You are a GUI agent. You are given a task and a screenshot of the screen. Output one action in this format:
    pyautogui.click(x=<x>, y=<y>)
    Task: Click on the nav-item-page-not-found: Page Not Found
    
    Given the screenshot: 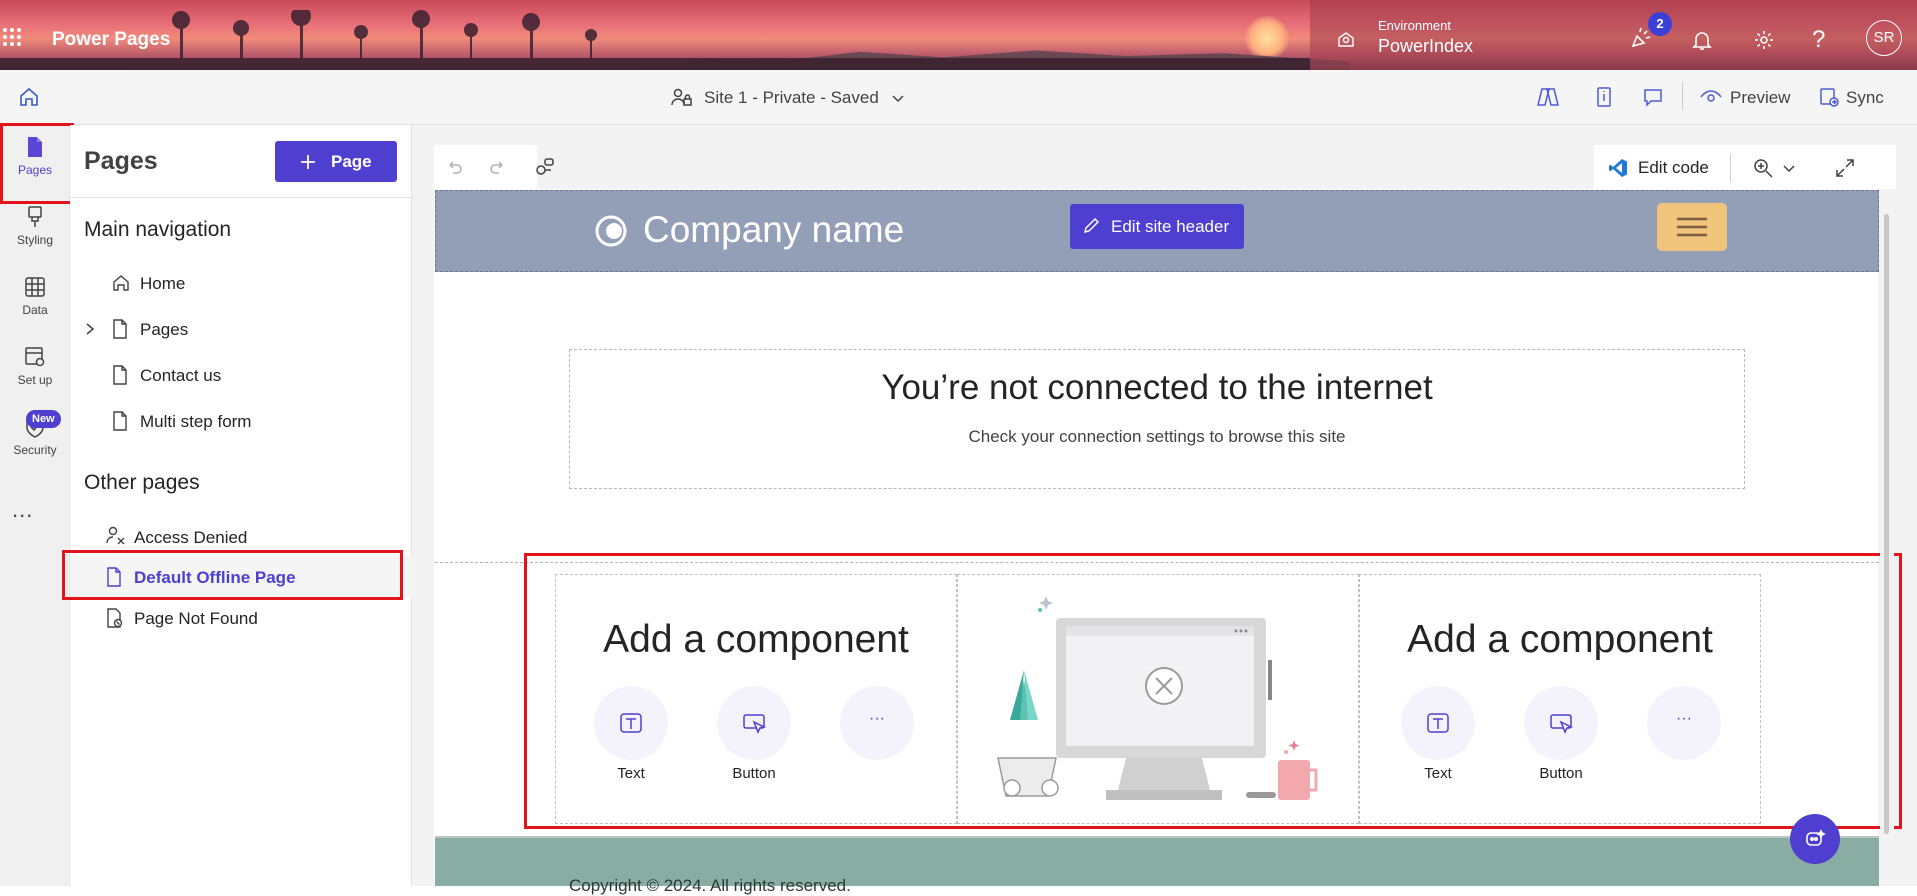 What is the action you would take?
    pyautogui.click(x=182, y=618)
    